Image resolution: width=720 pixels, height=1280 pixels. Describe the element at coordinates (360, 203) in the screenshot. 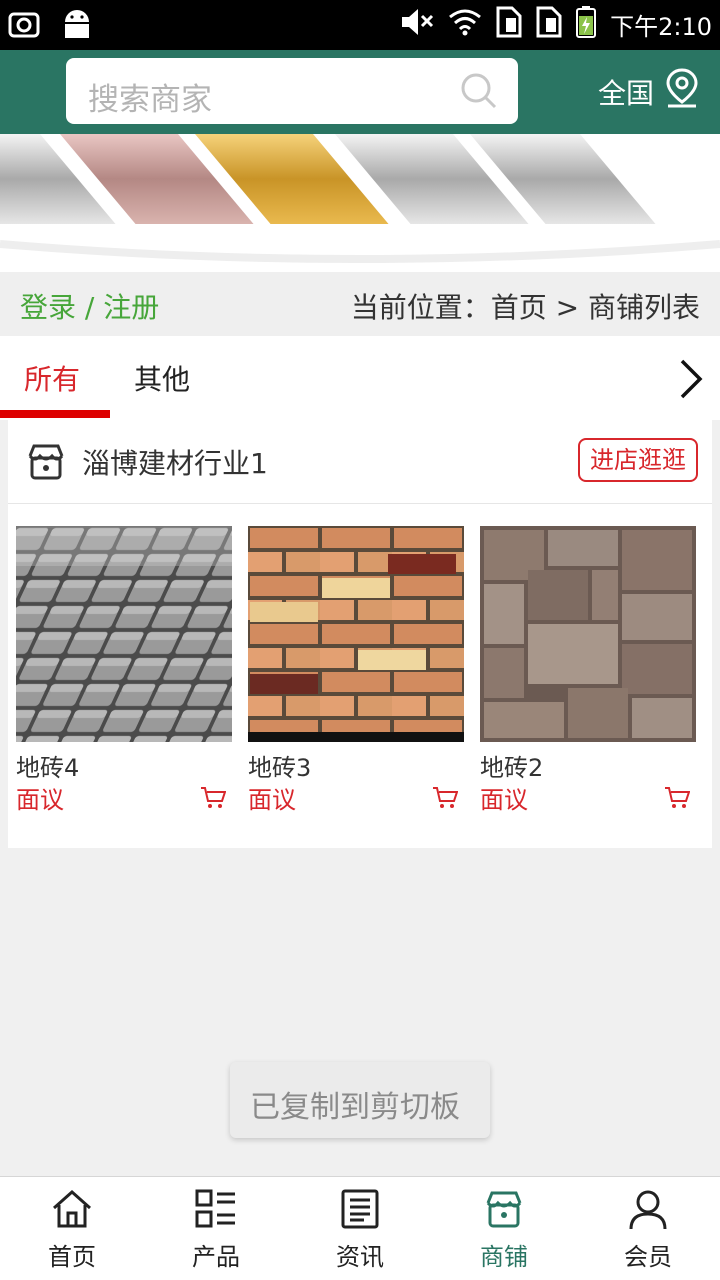

I see `promo-banner` at that location.